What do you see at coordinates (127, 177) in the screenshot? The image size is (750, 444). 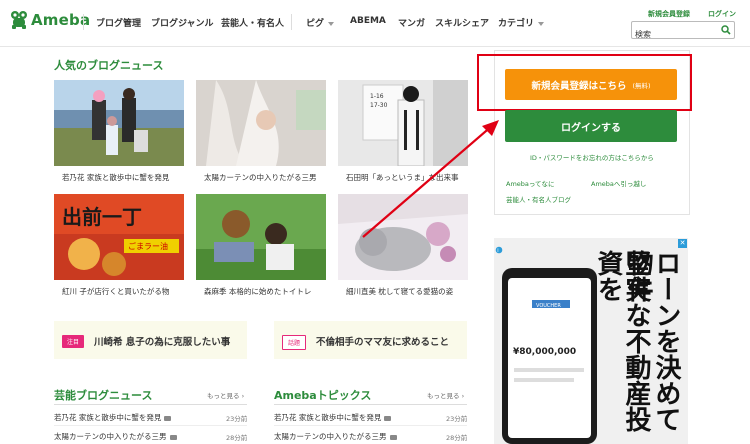 I see `news-caption: 若乃花 家族と散歩中に蟹を発見` at bounding box center [127, 177].